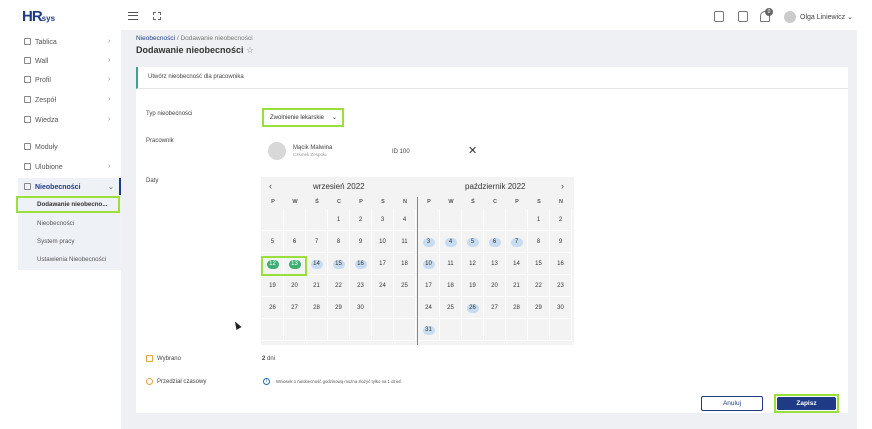  Describe the element at coordinates (67, 61) in the screenshot. I see `sidebar-item-wall: Wall ›` at that location.